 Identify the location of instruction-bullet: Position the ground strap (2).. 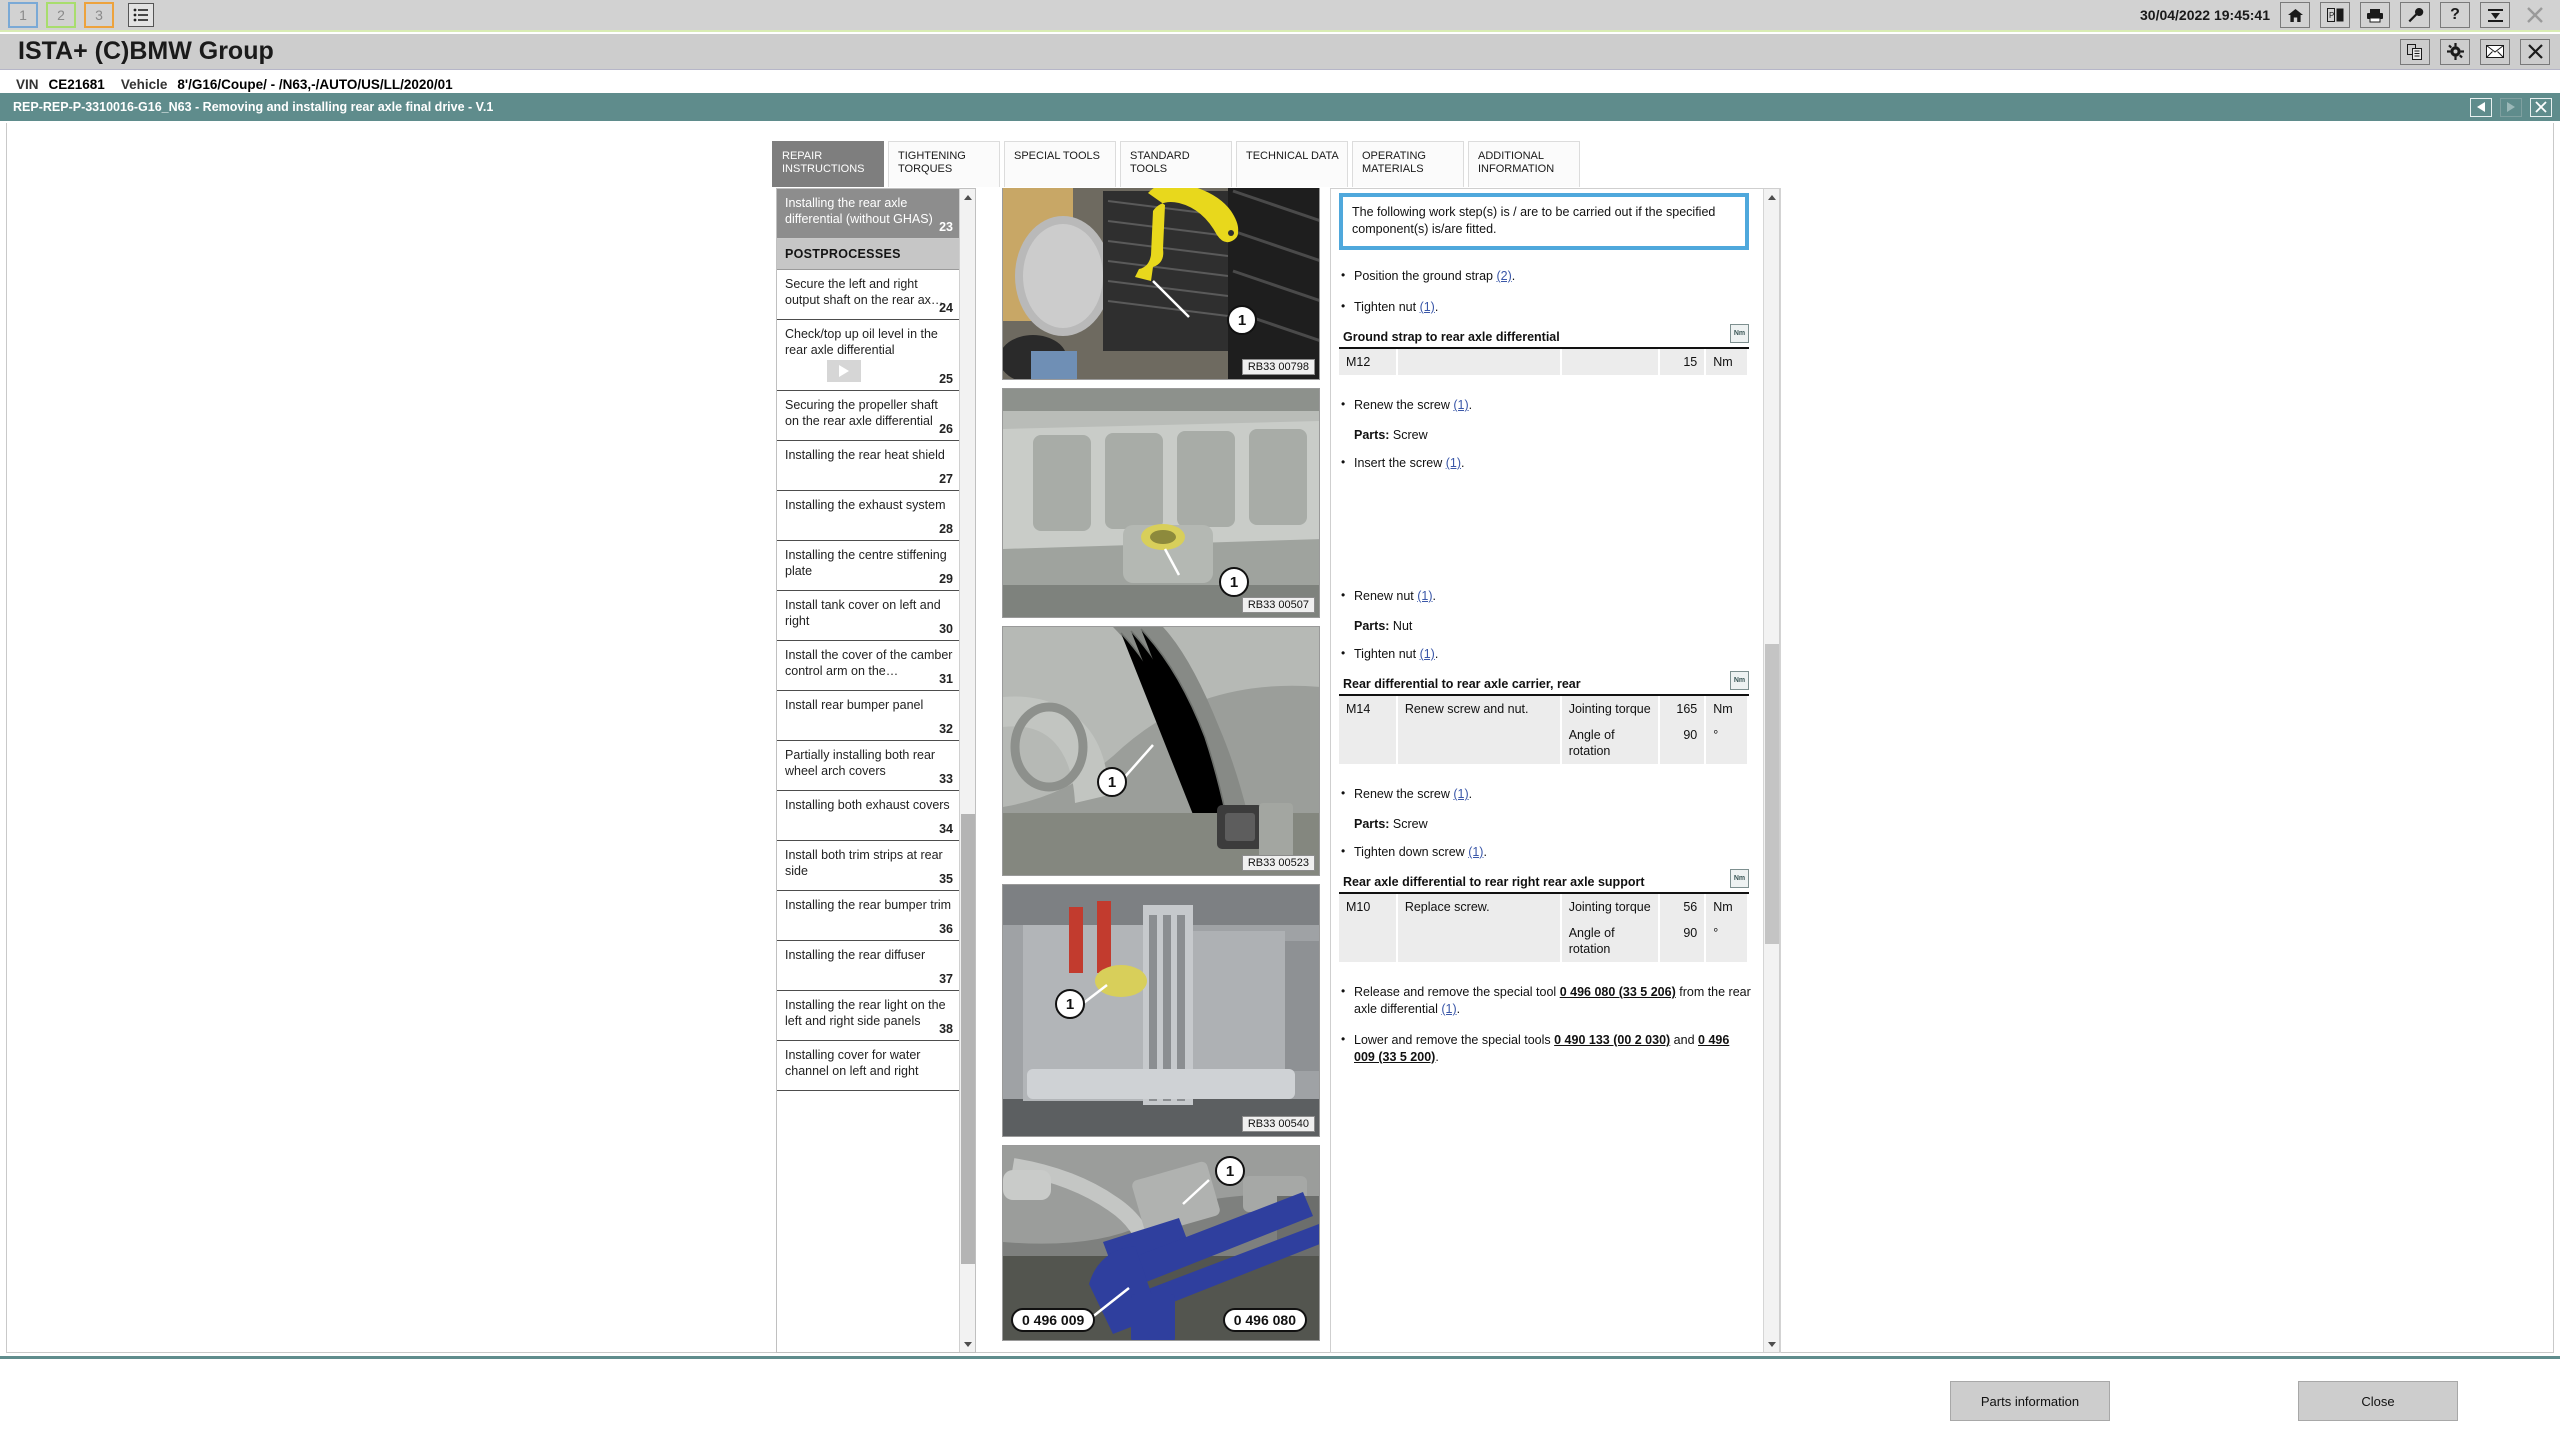
(1546, 276).